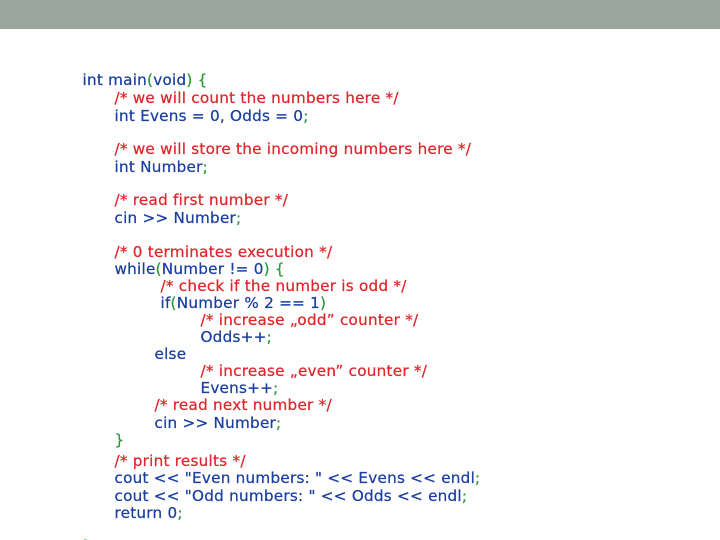 The width and height of the screenshot is (720, 540). What do you see at coordinates (298, 362) in the screenshot?
I see `code-line-15: /* increase „even” counter */` at bounding box center [298, 362].